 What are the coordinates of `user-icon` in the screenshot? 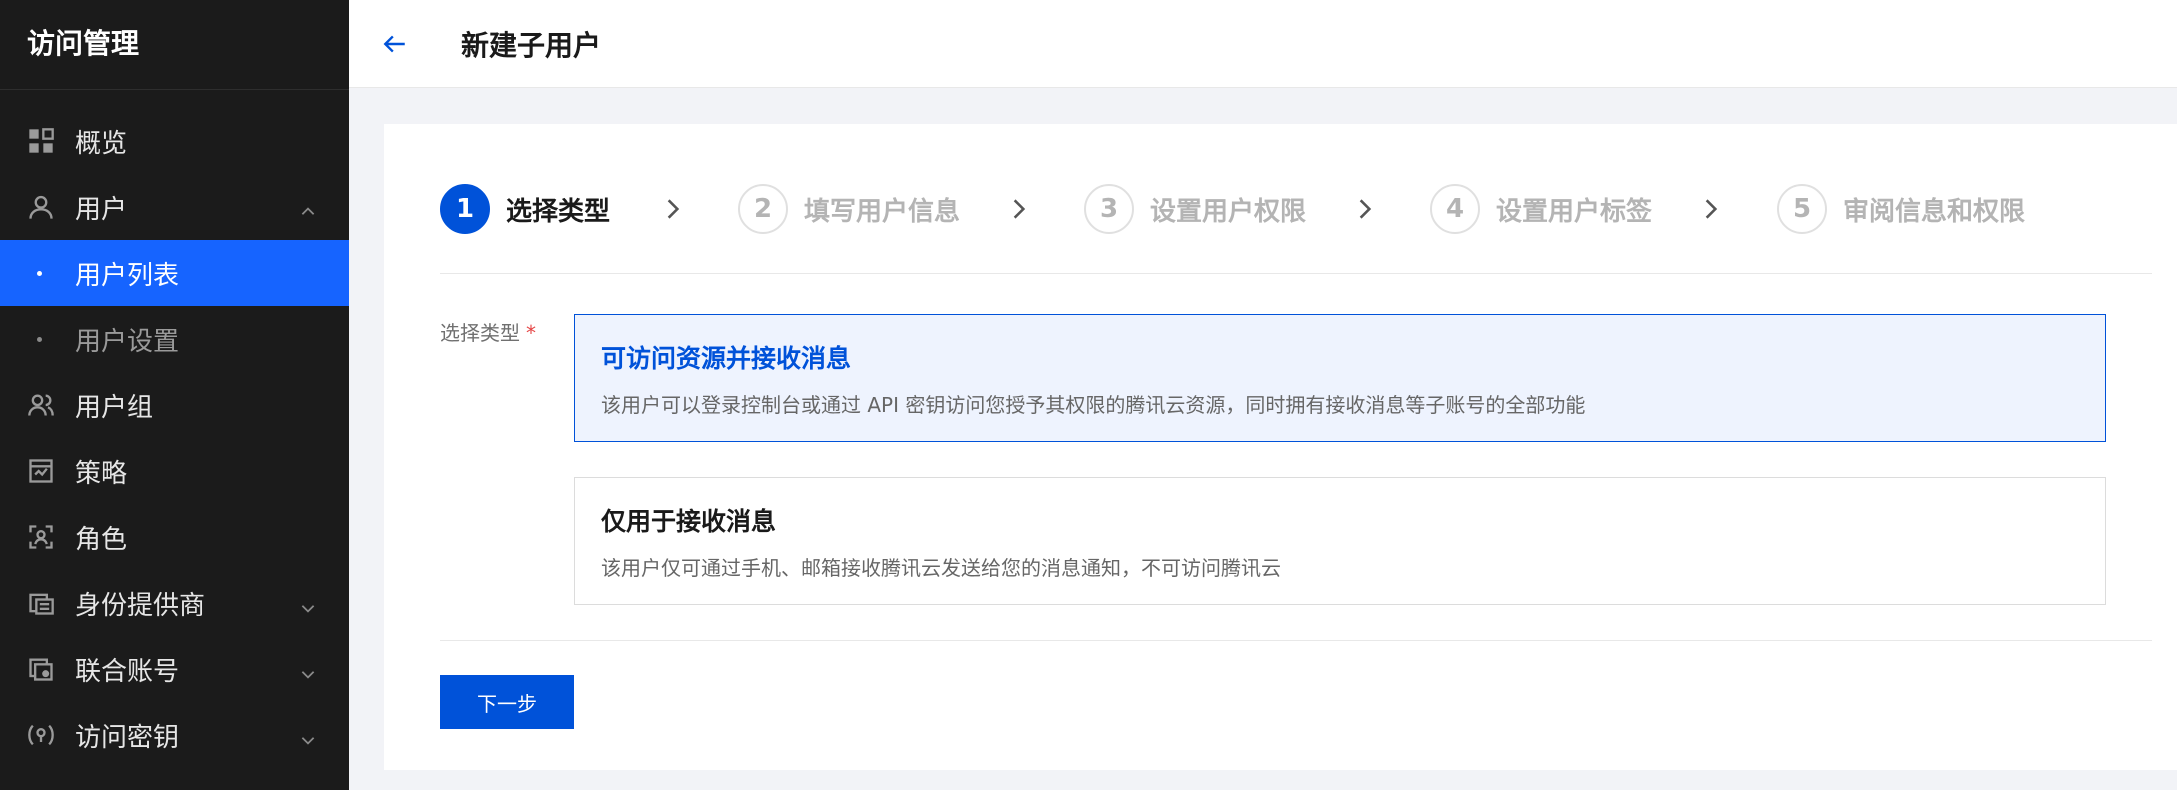 It's located at (41, 207).